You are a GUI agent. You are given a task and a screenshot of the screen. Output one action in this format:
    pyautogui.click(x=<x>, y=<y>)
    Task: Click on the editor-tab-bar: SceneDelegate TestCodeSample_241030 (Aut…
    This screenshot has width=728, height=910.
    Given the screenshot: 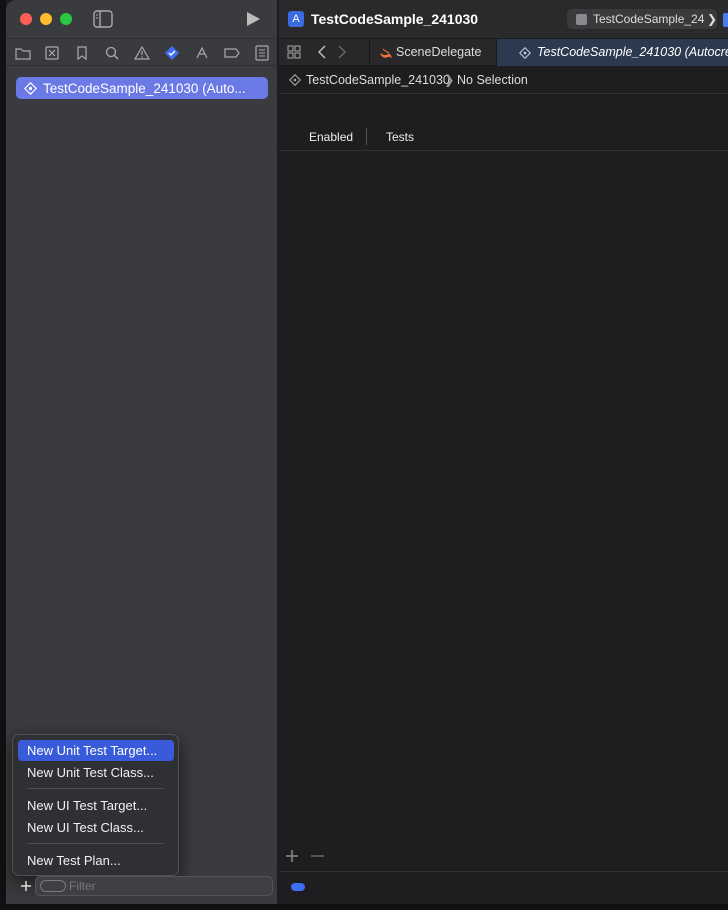 What is the action you would take?
    pyautogui.click(x=503, y=52)
    